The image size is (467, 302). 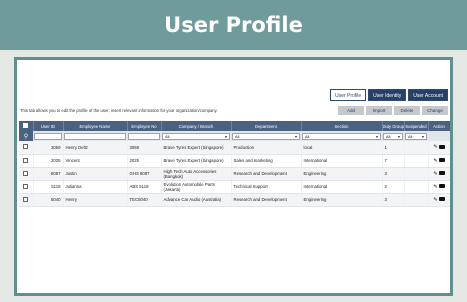 I want to click on select-all-checkbox, so click(x=26, y=125).